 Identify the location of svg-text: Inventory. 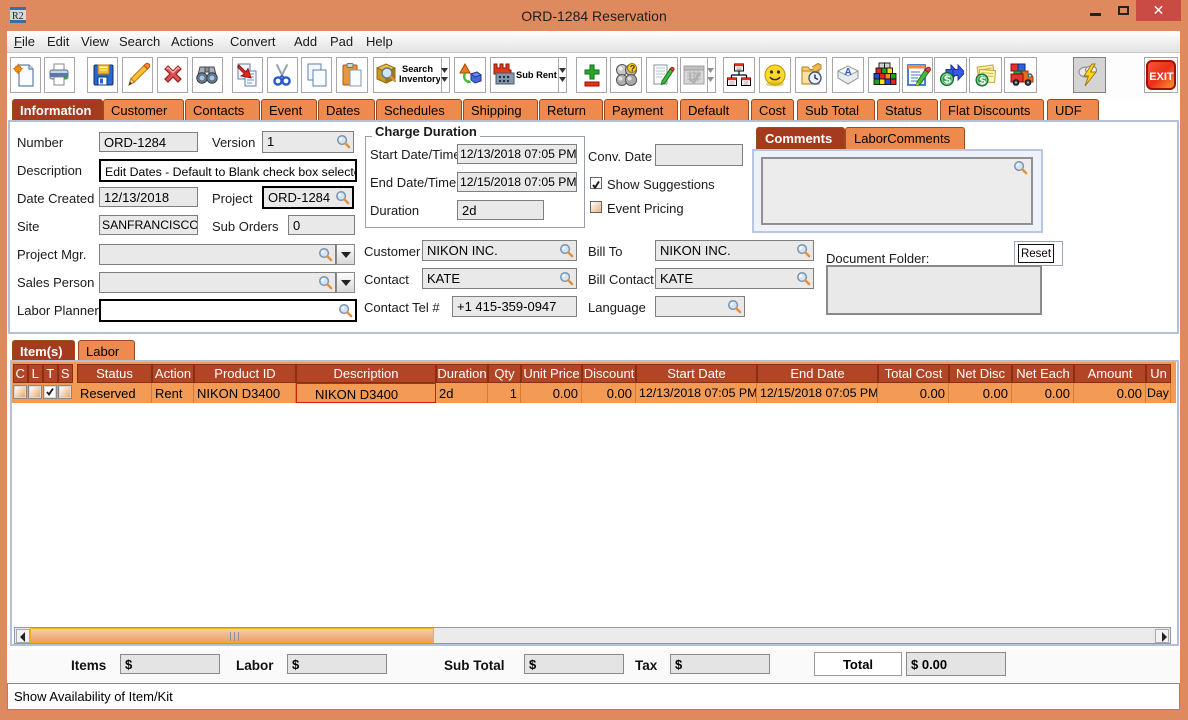
(419, 79).